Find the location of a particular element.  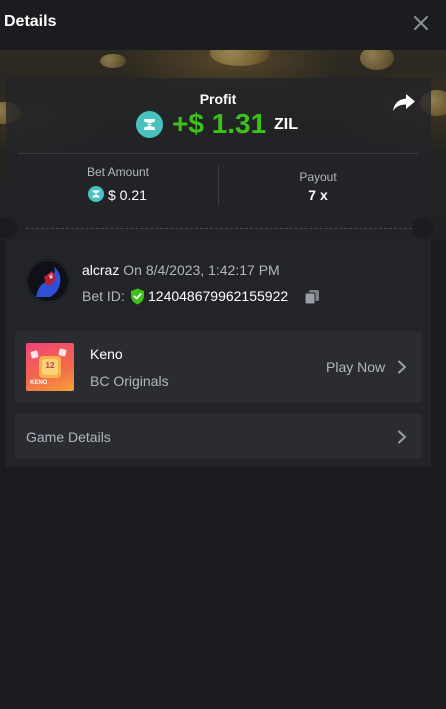

payout-value: 7 x is located at coordinates (318, 195).